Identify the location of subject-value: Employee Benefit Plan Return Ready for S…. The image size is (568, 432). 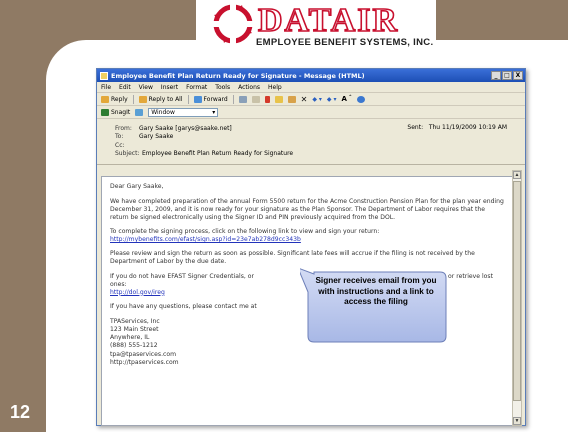
(218, 154).